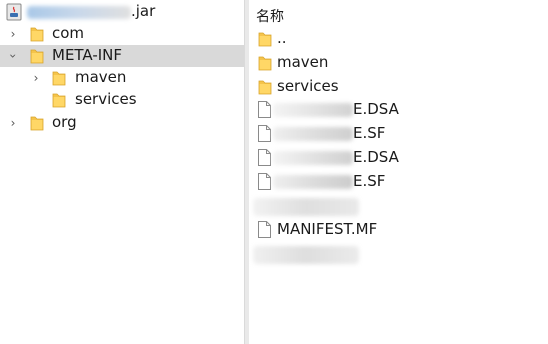 This screenshot has width=548, height=344. I want to click on tree-item-meta-inf: › META-INF, so click(122, 56).